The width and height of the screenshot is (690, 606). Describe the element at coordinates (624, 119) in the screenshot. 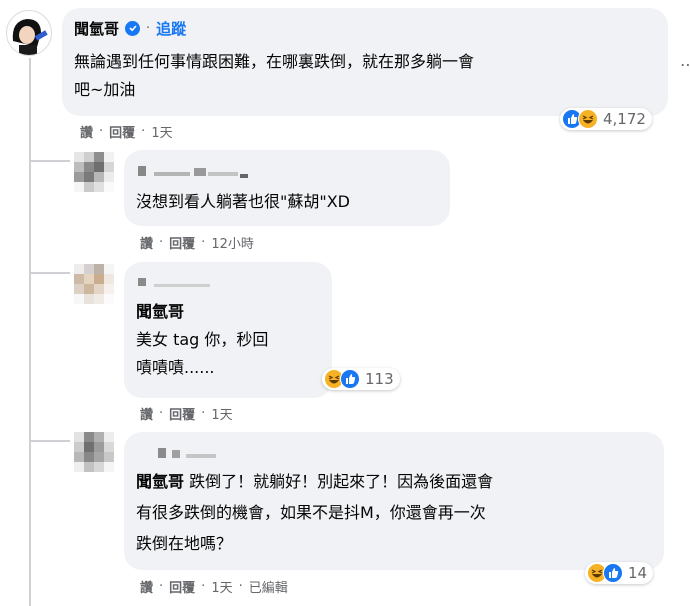

I see `reaction-count: 4,172` at that location.